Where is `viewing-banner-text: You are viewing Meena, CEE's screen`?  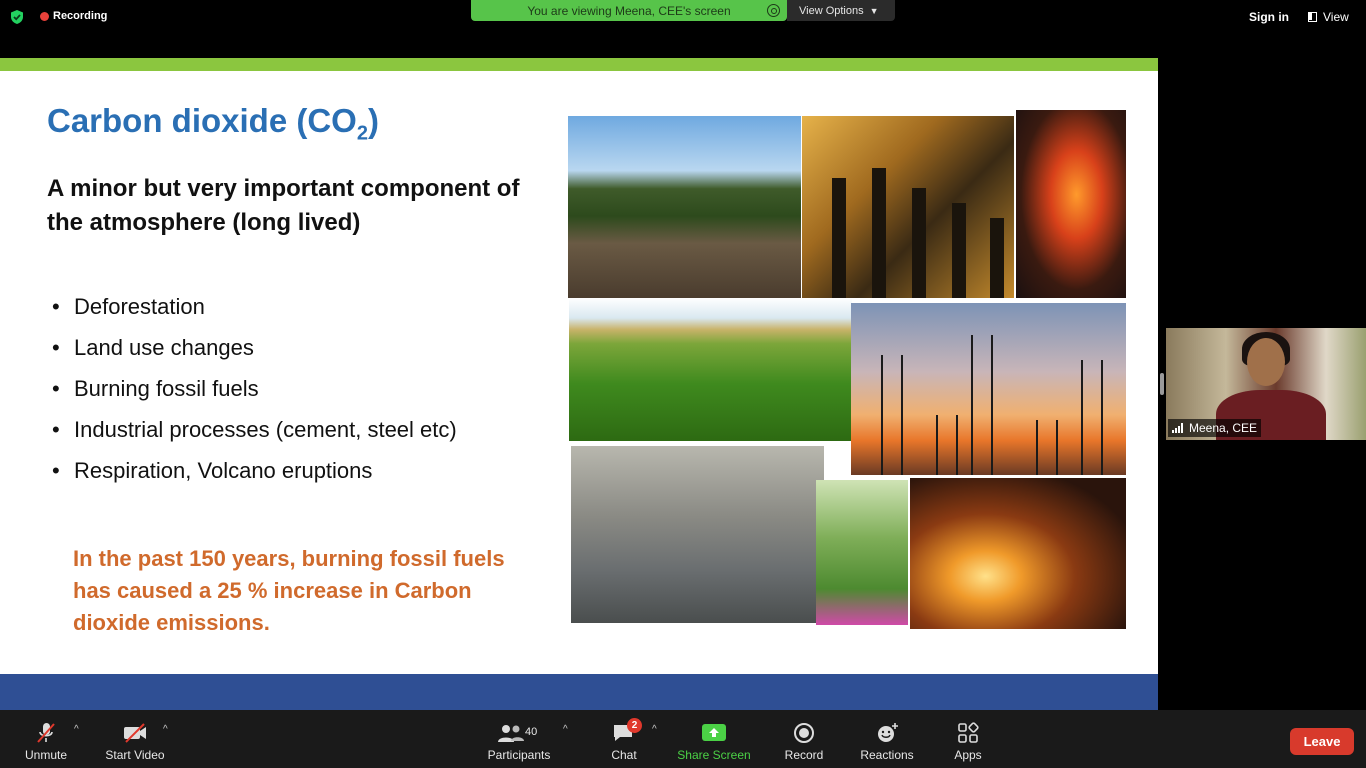 viewing-banner-text: You are viewing Meena, CEE's screen is located at coordinates (629, 10).